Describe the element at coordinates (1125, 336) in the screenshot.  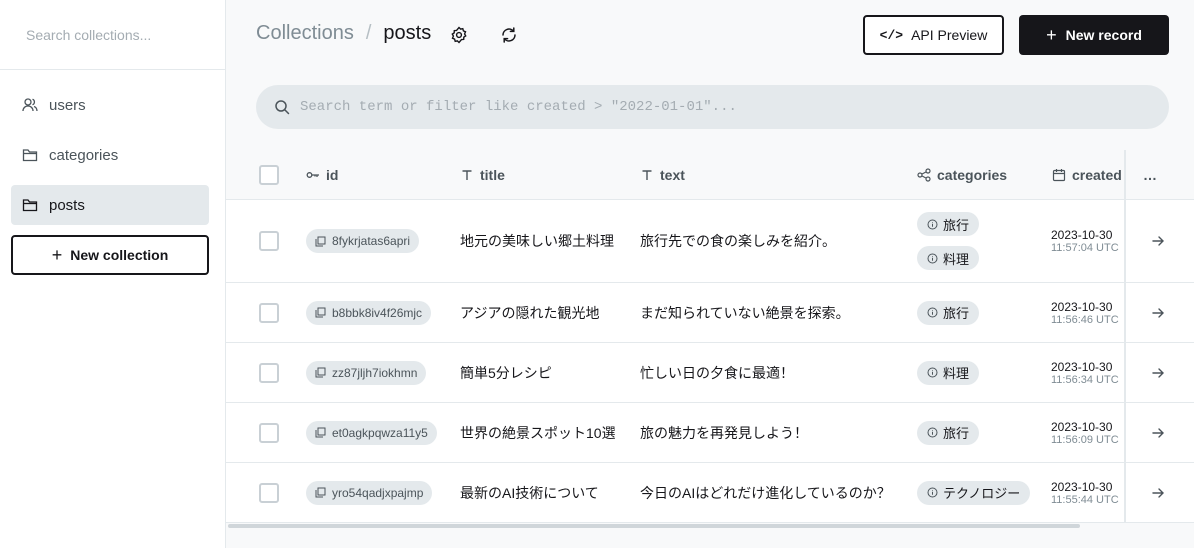
I see `sticky-column-divider` at that location.